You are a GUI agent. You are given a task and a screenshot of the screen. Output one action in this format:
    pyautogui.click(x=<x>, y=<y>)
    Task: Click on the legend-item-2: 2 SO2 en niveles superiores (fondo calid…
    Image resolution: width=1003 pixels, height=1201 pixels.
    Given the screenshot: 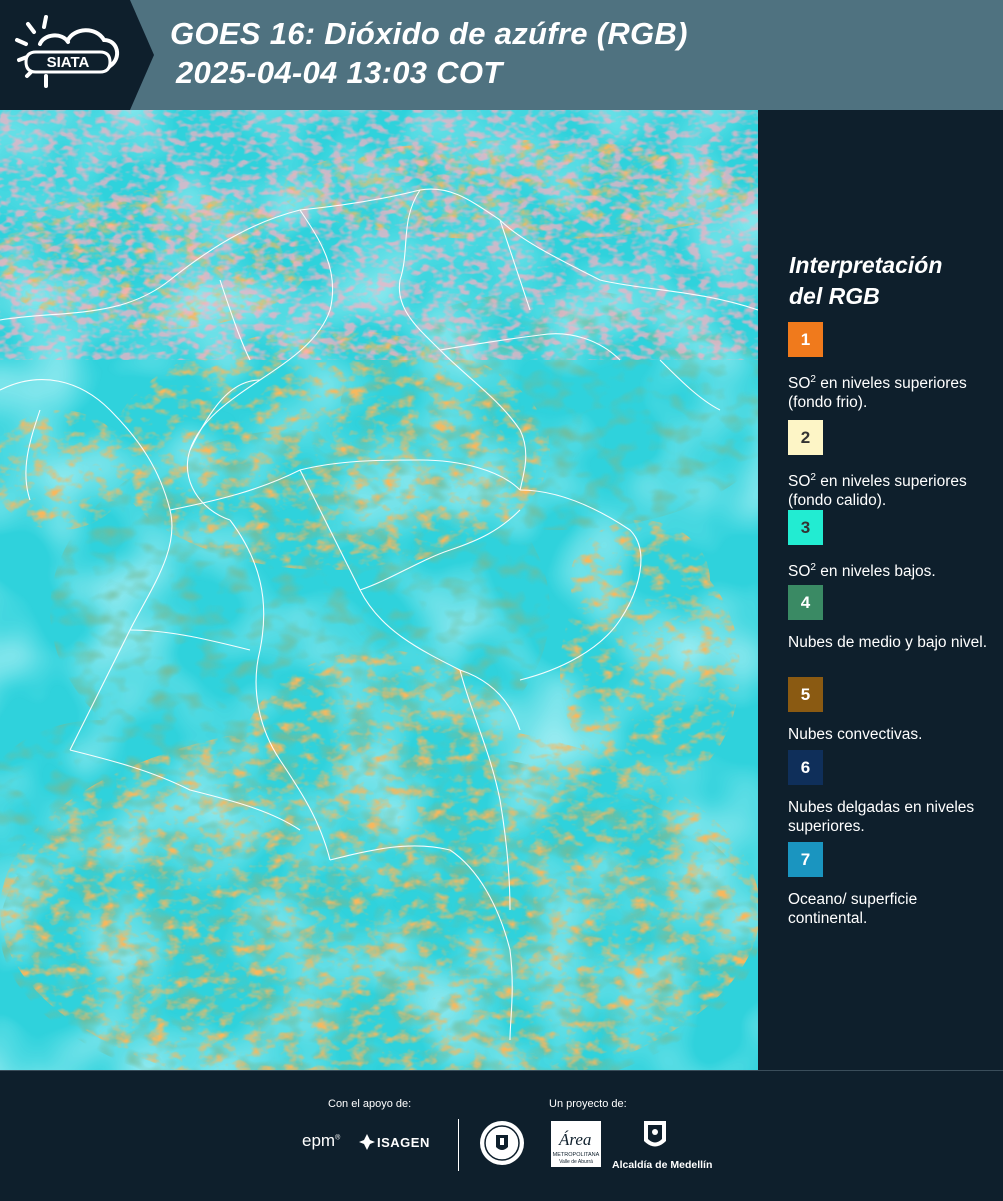 What is the action you would take?
    pyautogui.click(x=890, y=465)
    